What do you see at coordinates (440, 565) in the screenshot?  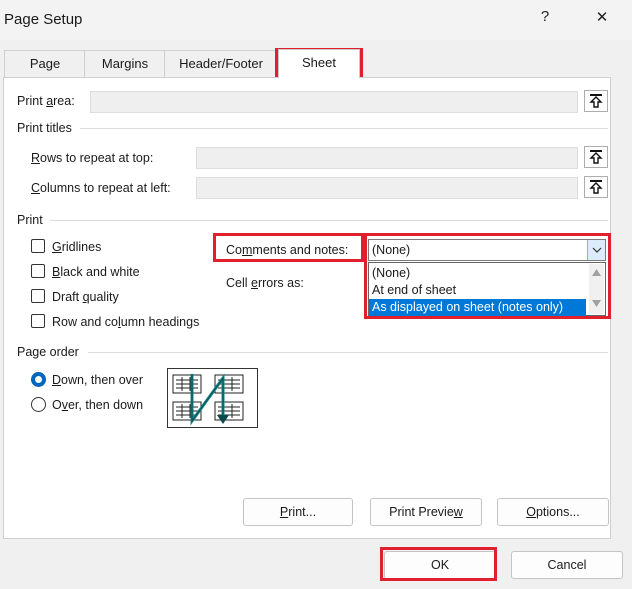 I see `ok-button: OK` at bounding box center [440, 565].